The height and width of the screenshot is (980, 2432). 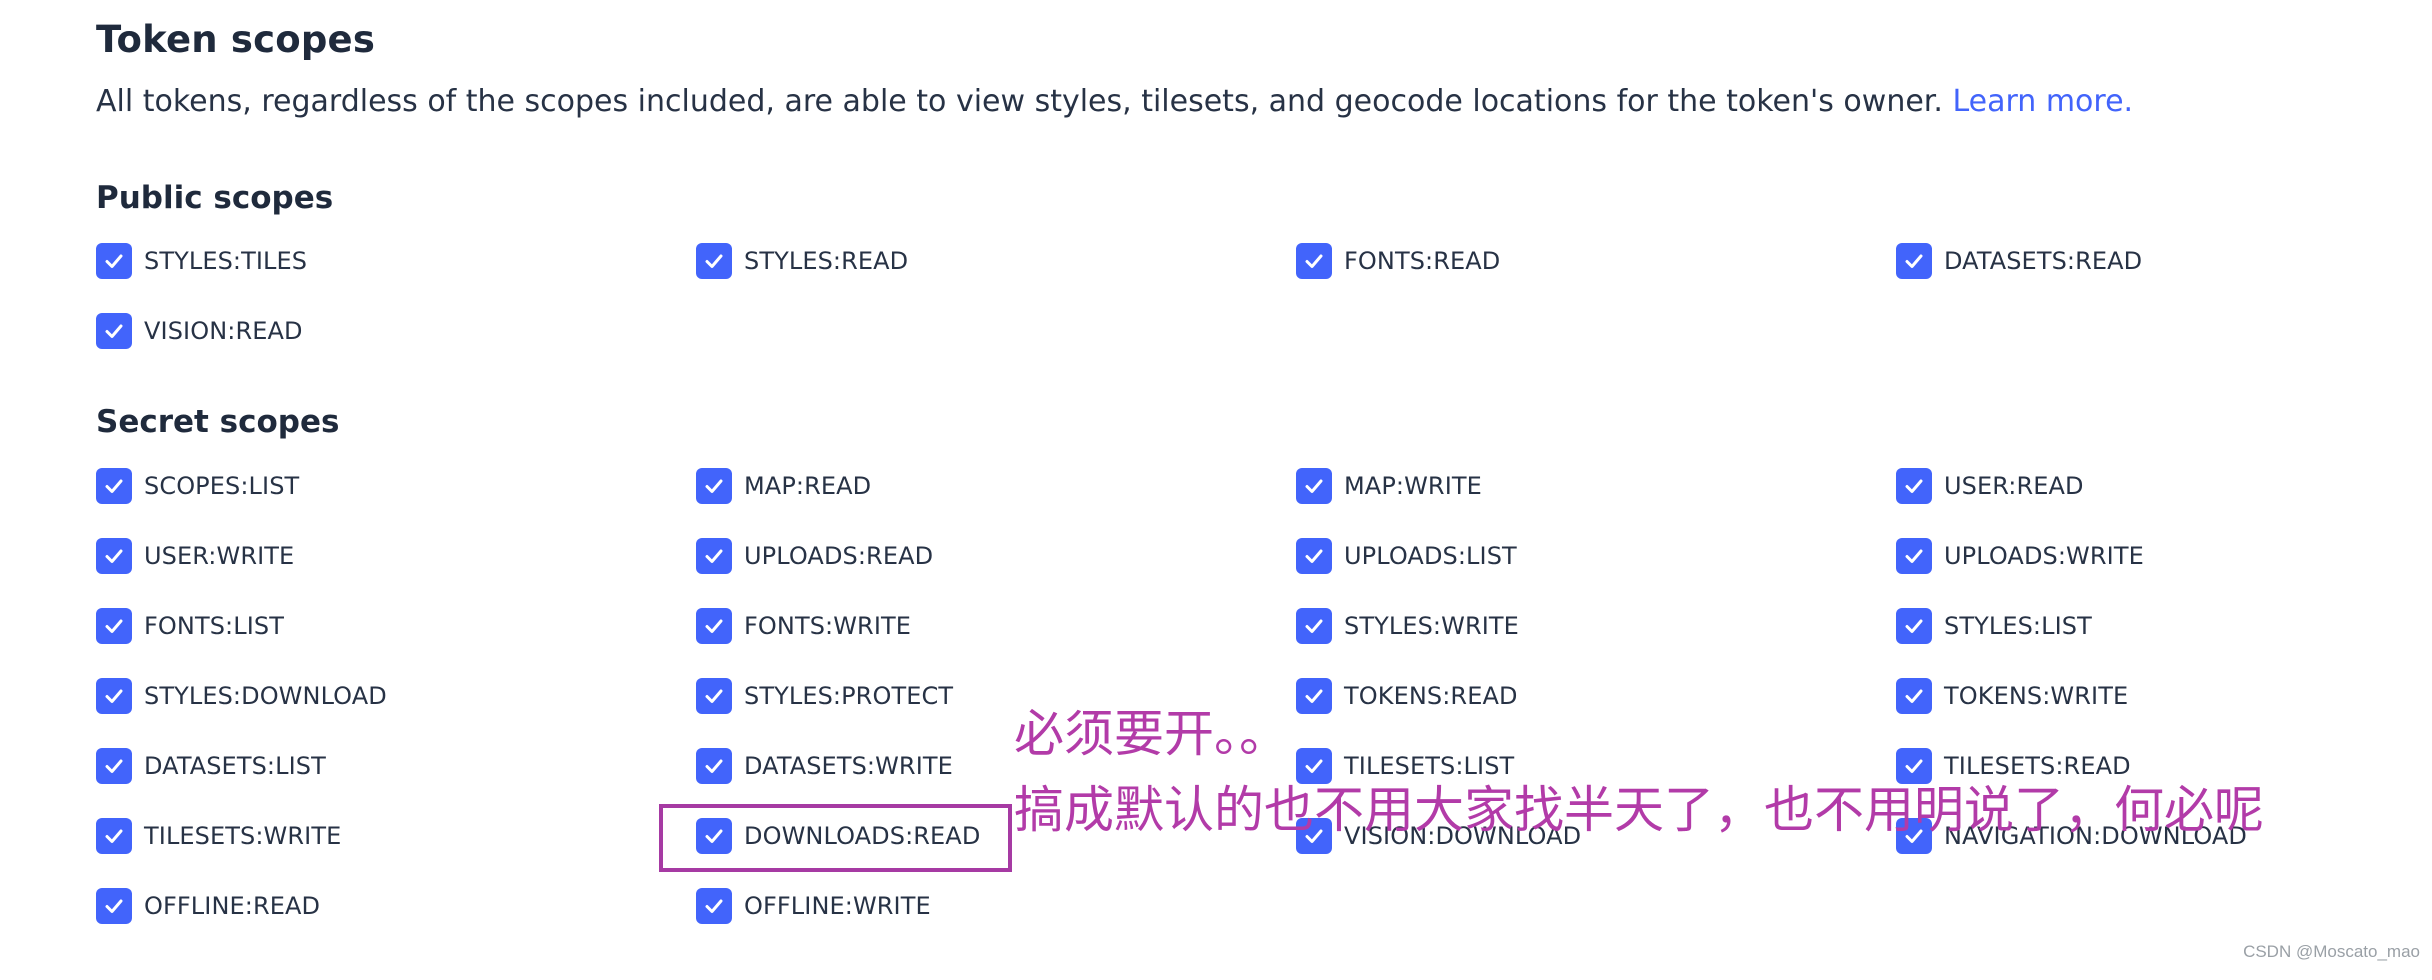 What do you see at coordinates (396, 836) in the screenshot?
I see `scope-tilesets-write: TILESETS:WRITE` at bounding box center [396, 836].